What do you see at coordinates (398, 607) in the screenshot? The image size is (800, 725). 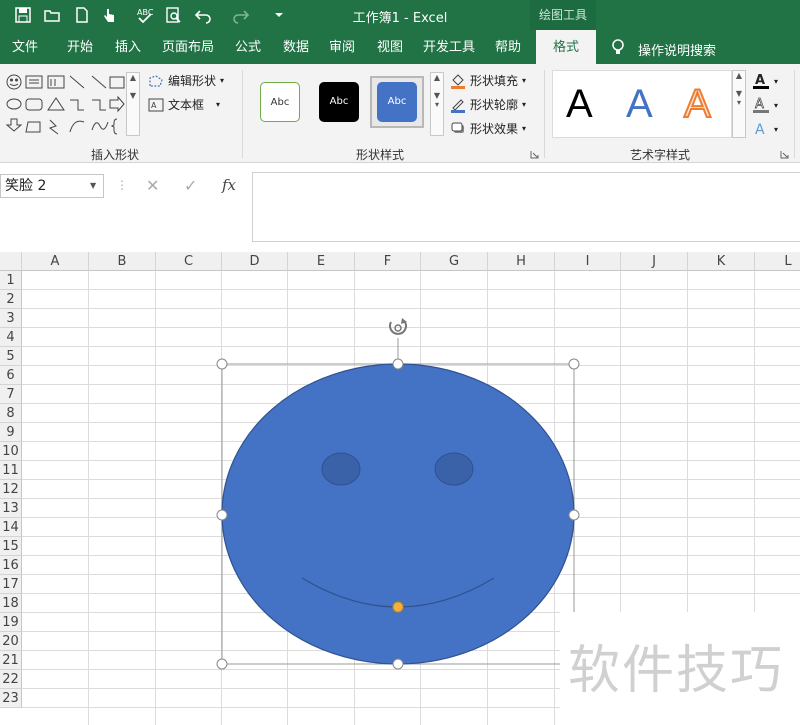 I see `adjustment-handle` at bounding box center [398, 607].